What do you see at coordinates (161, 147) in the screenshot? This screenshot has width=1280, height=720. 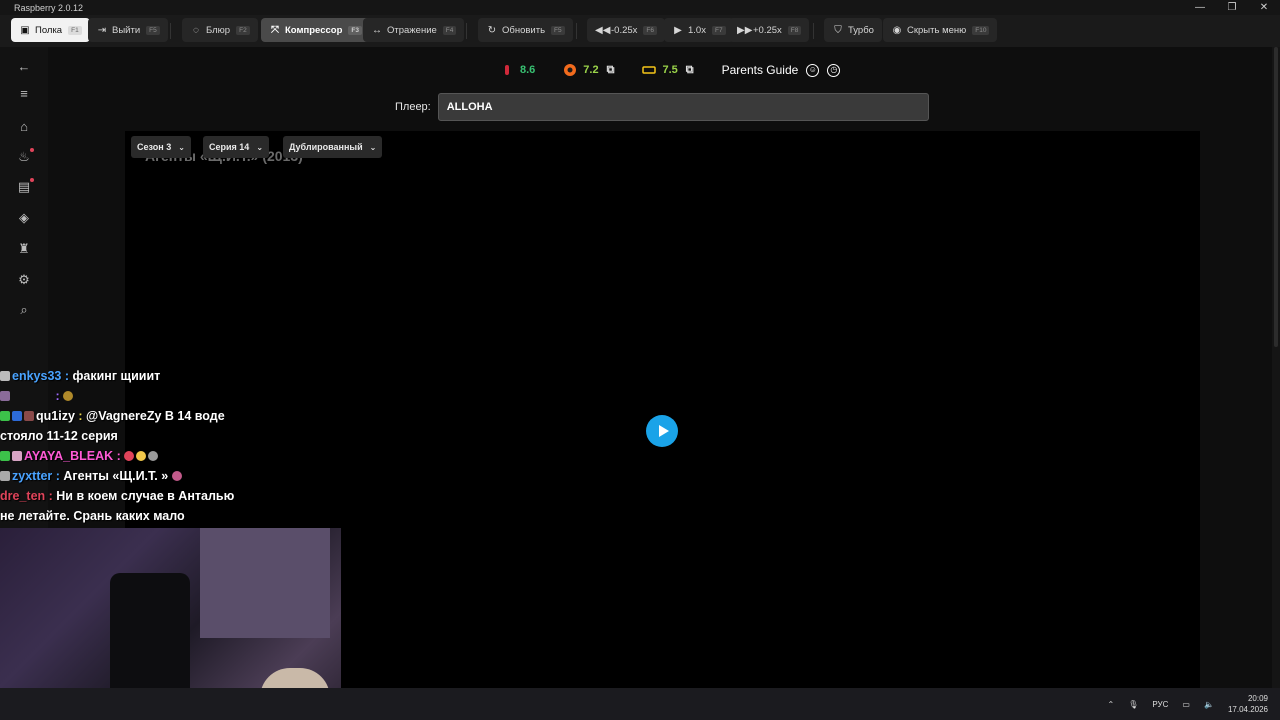 I see `season-select: Сезон 3 ⌄` at bounding box center [161, 147].